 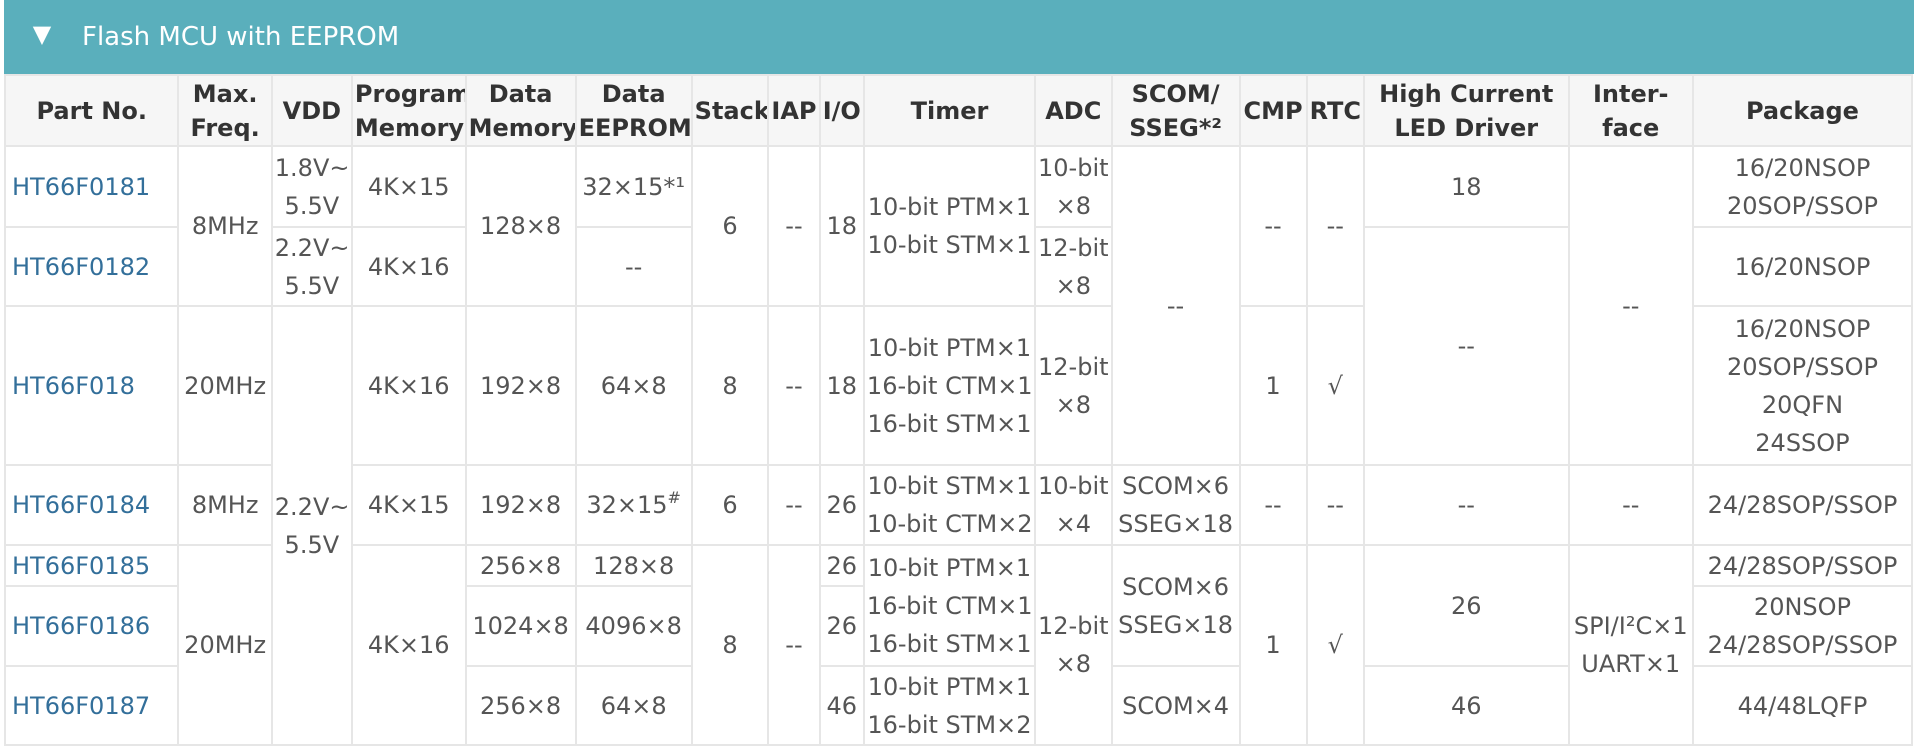 What do you see at coordinates (633, 626) in the screenshot?
I see `eeprom-cell: 4096×8` at bounding box center [633, 626].